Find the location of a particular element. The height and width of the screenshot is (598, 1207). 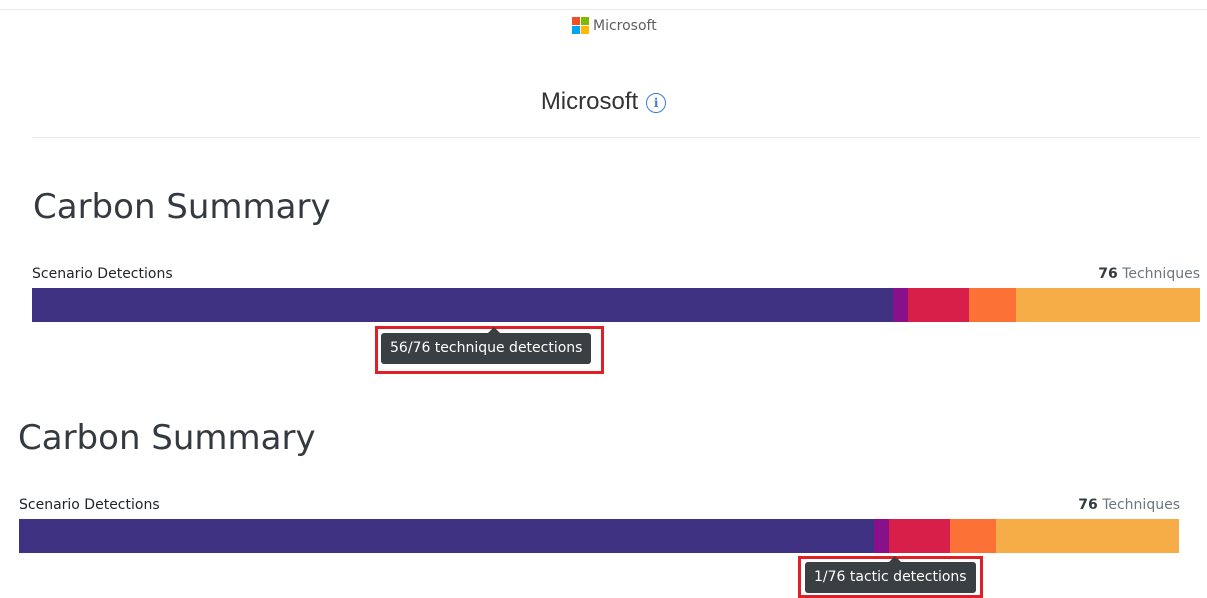

logo-square-green is located at coordinates (585, 21).